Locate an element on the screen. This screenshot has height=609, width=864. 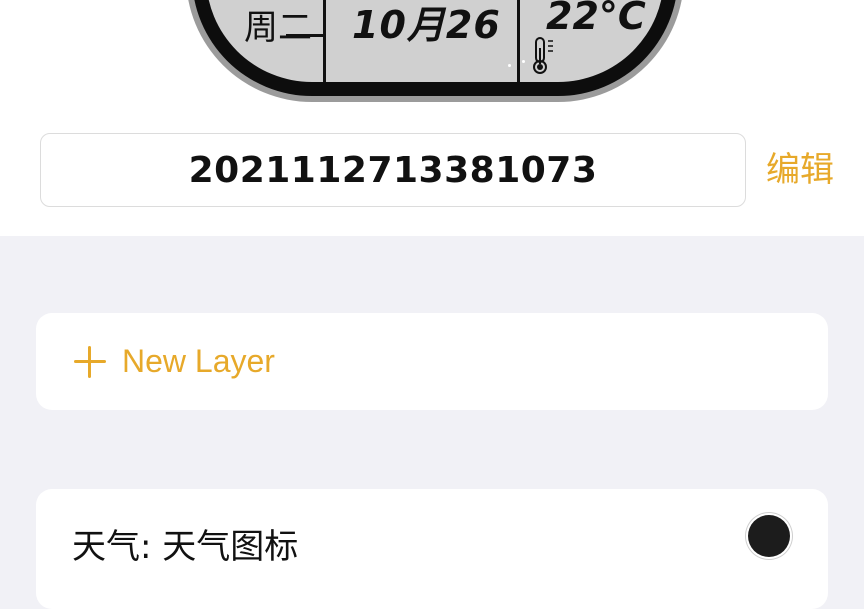
lcd-weekday: 周二 is located at coordinates (278, 28).